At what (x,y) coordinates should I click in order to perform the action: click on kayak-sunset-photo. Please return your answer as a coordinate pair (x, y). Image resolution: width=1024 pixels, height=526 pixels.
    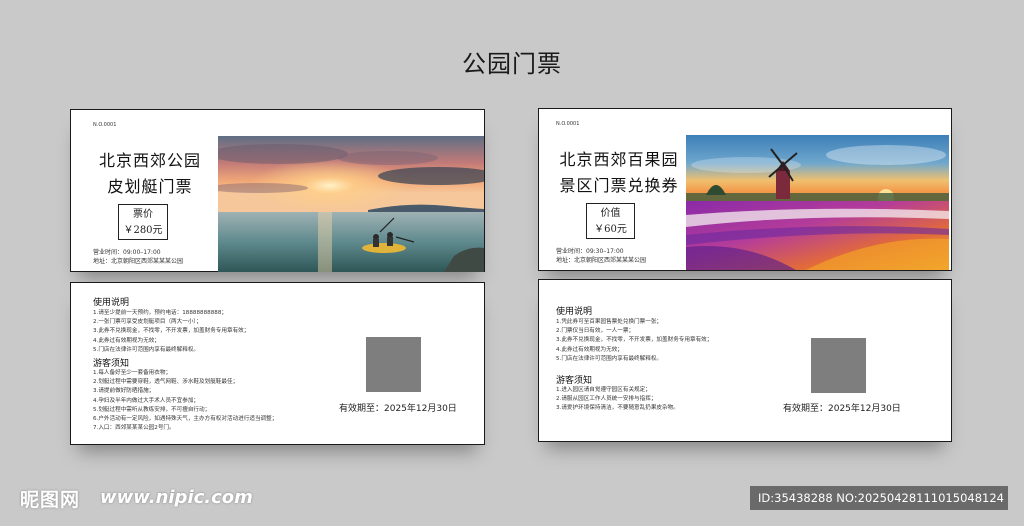
    Looking at the image, I should click on (351, 204).